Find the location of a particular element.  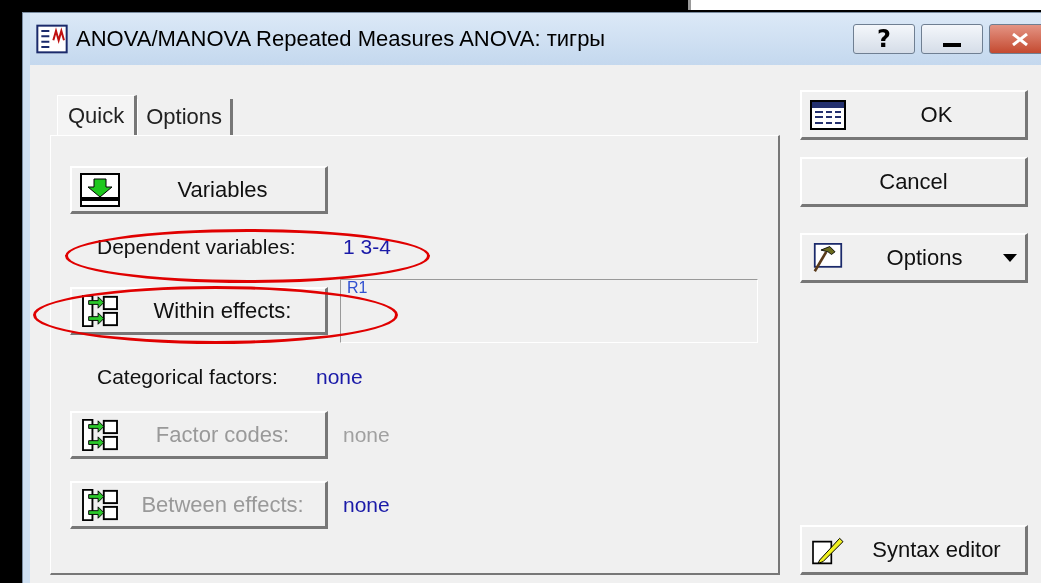

help-button: ? is located at coordinates (884, 39).